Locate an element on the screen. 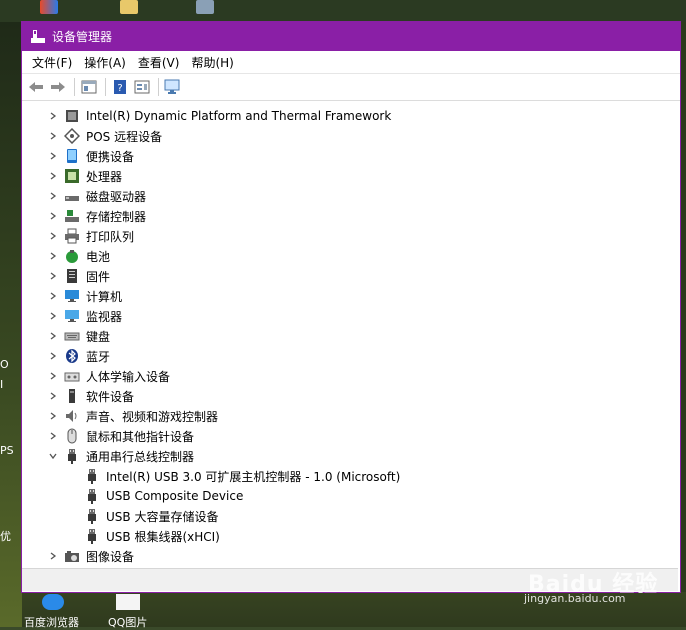 This screenshot has height=630, width=686. watermark-url: jingyan.baidu.com is located at coordinates (575, 598).